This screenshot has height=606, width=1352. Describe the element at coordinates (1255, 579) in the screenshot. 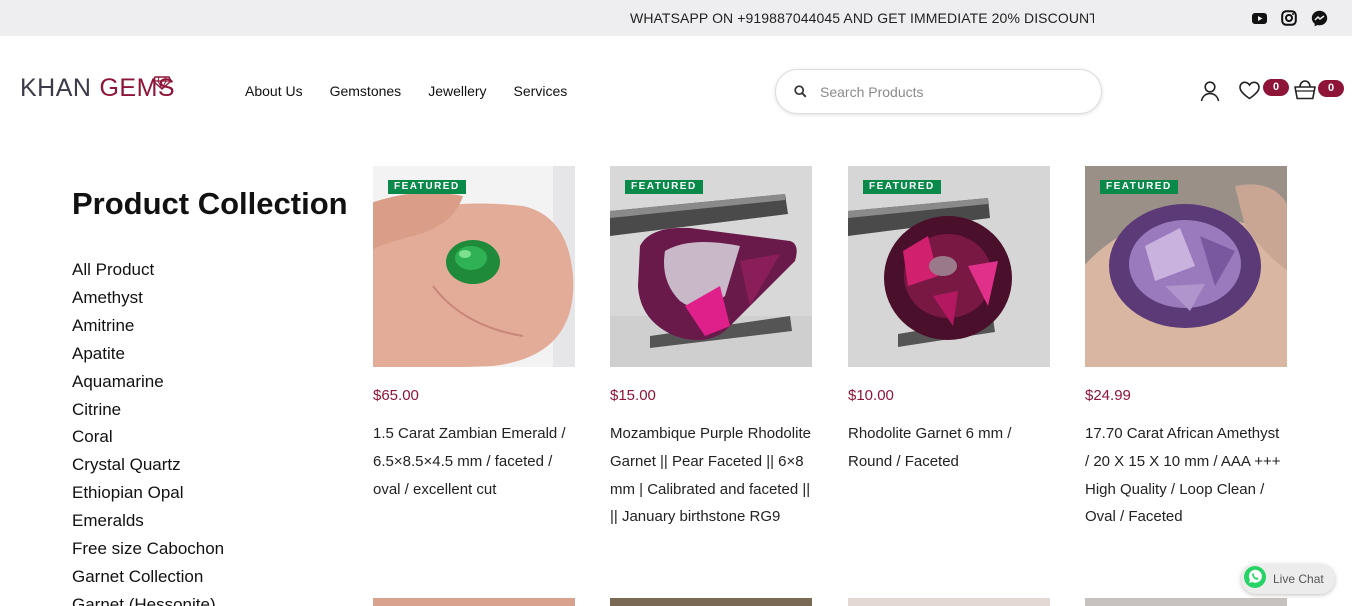

I see `whatsapp-icon` at that location.